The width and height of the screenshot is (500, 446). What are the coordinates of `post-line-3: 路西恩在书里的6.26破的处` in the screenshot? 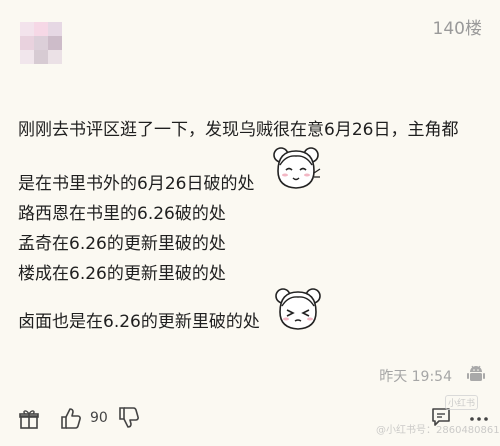 It's located at (122, 214).